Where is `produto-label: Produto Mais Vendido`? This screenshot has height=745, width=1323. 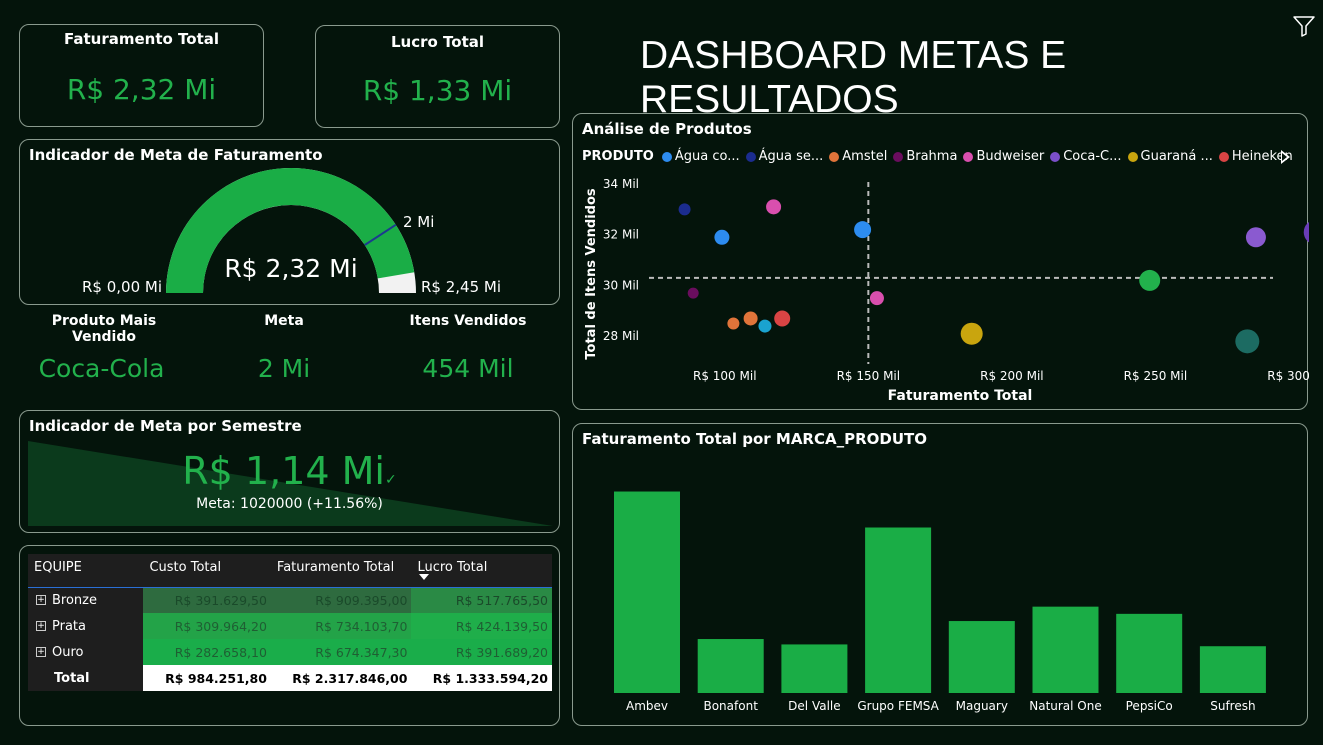
produto-label: Produto Mais Vendido is located at coordinates (104, 329).